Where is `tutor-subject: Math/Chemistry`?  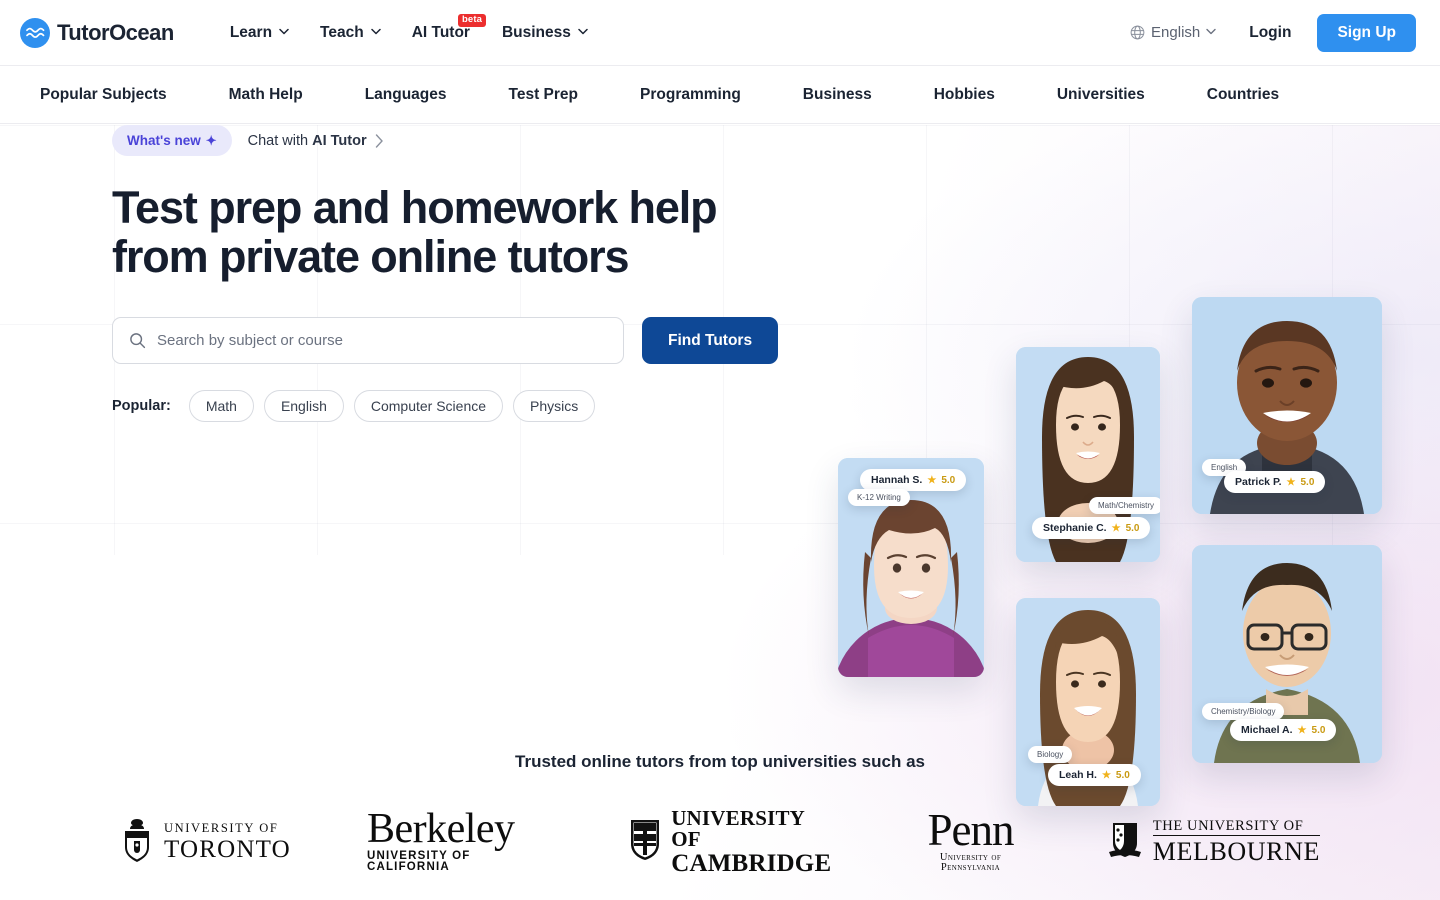
tutor-subject: Math/Chemistry is located at coordinates (1126, 505).